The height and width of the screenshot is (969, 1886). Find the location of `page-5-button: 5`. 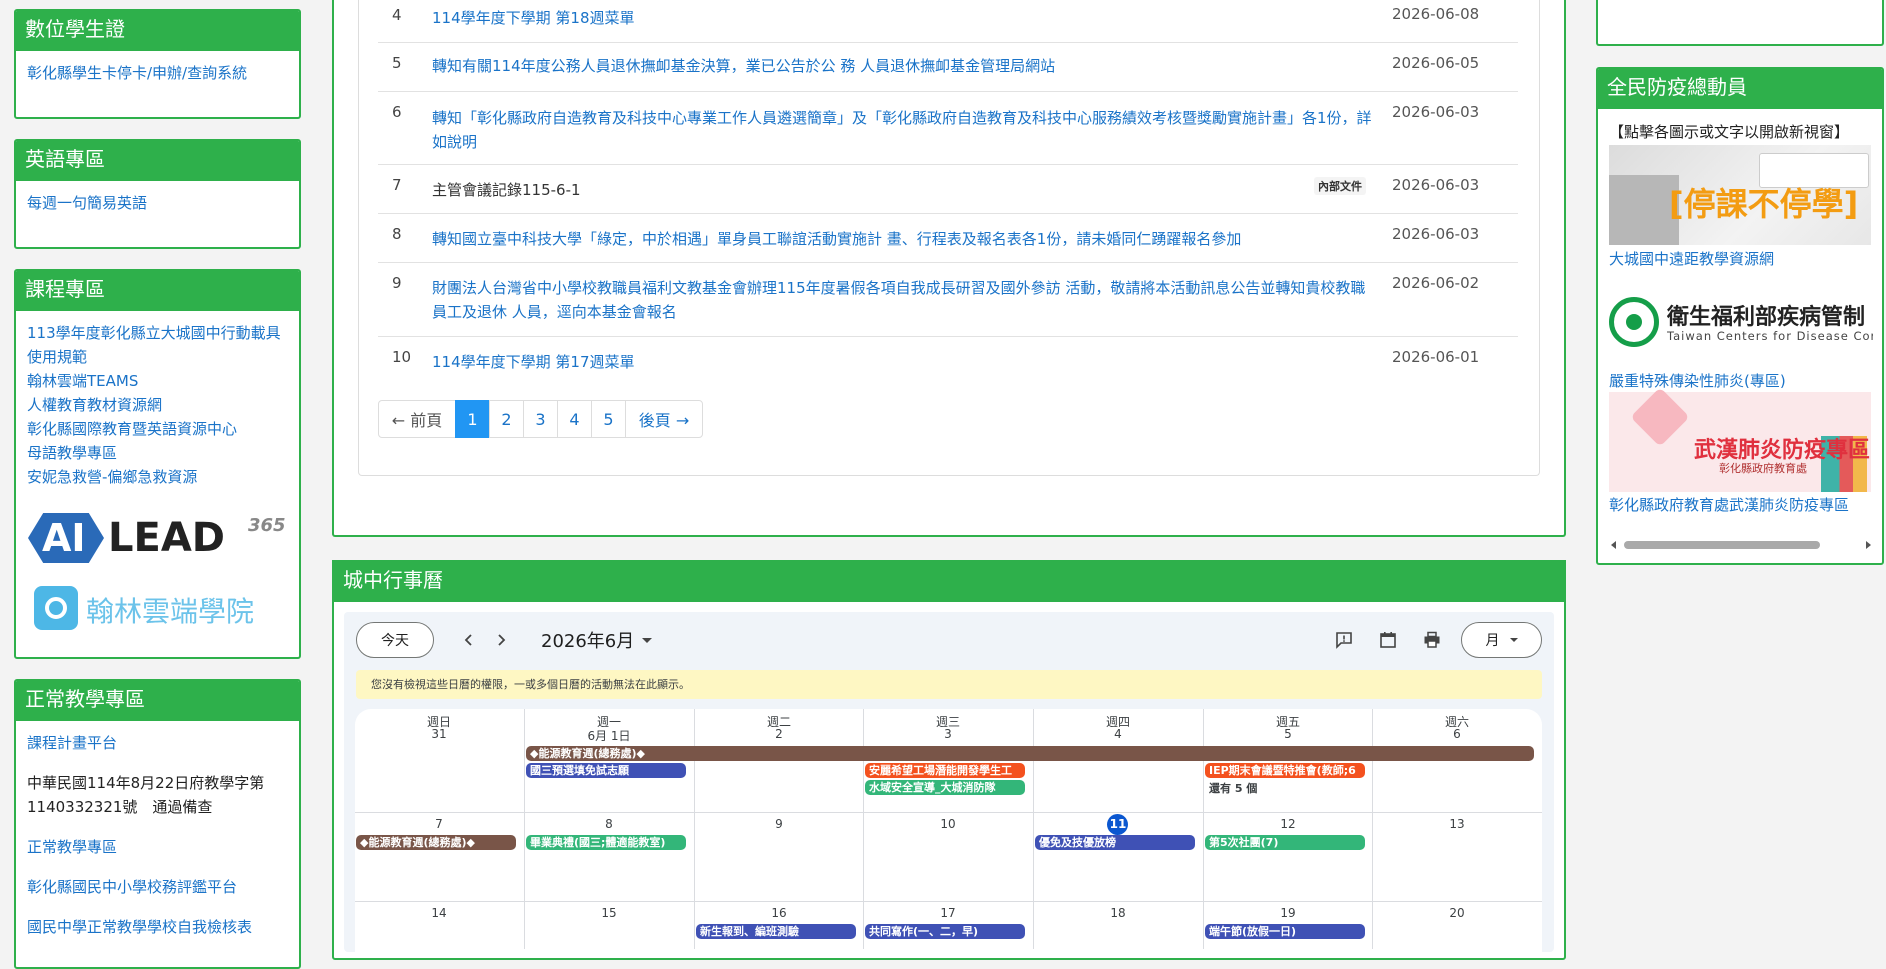

page-5-button: 5 is located at coordinates (608, 419).